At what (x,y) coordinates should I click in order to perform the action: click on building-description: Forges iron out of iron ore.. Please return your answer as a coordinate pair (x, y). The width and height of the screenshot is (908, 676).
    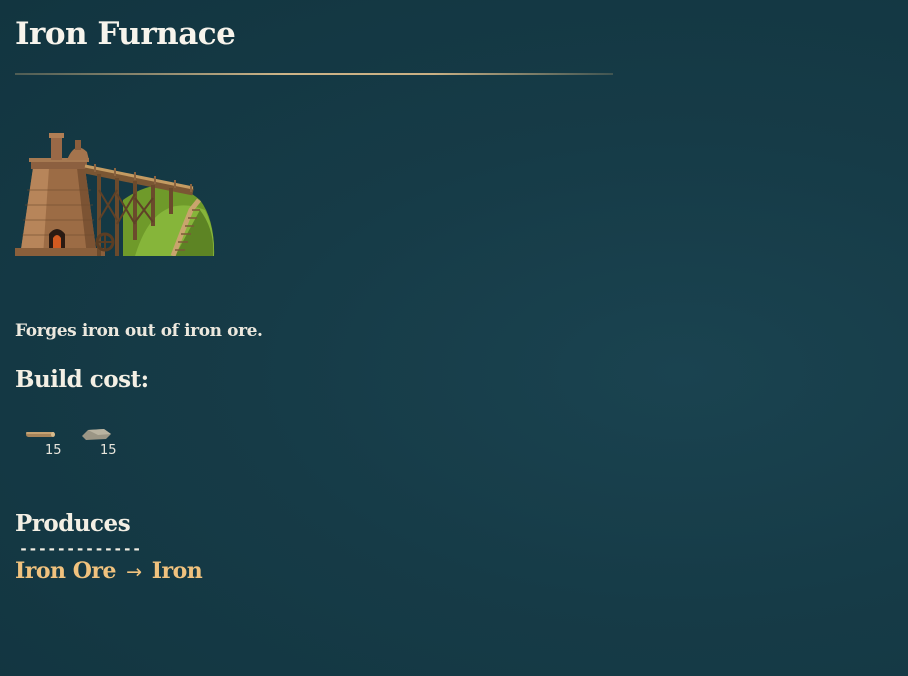
    Looking at the image, I should click on (139, 331).